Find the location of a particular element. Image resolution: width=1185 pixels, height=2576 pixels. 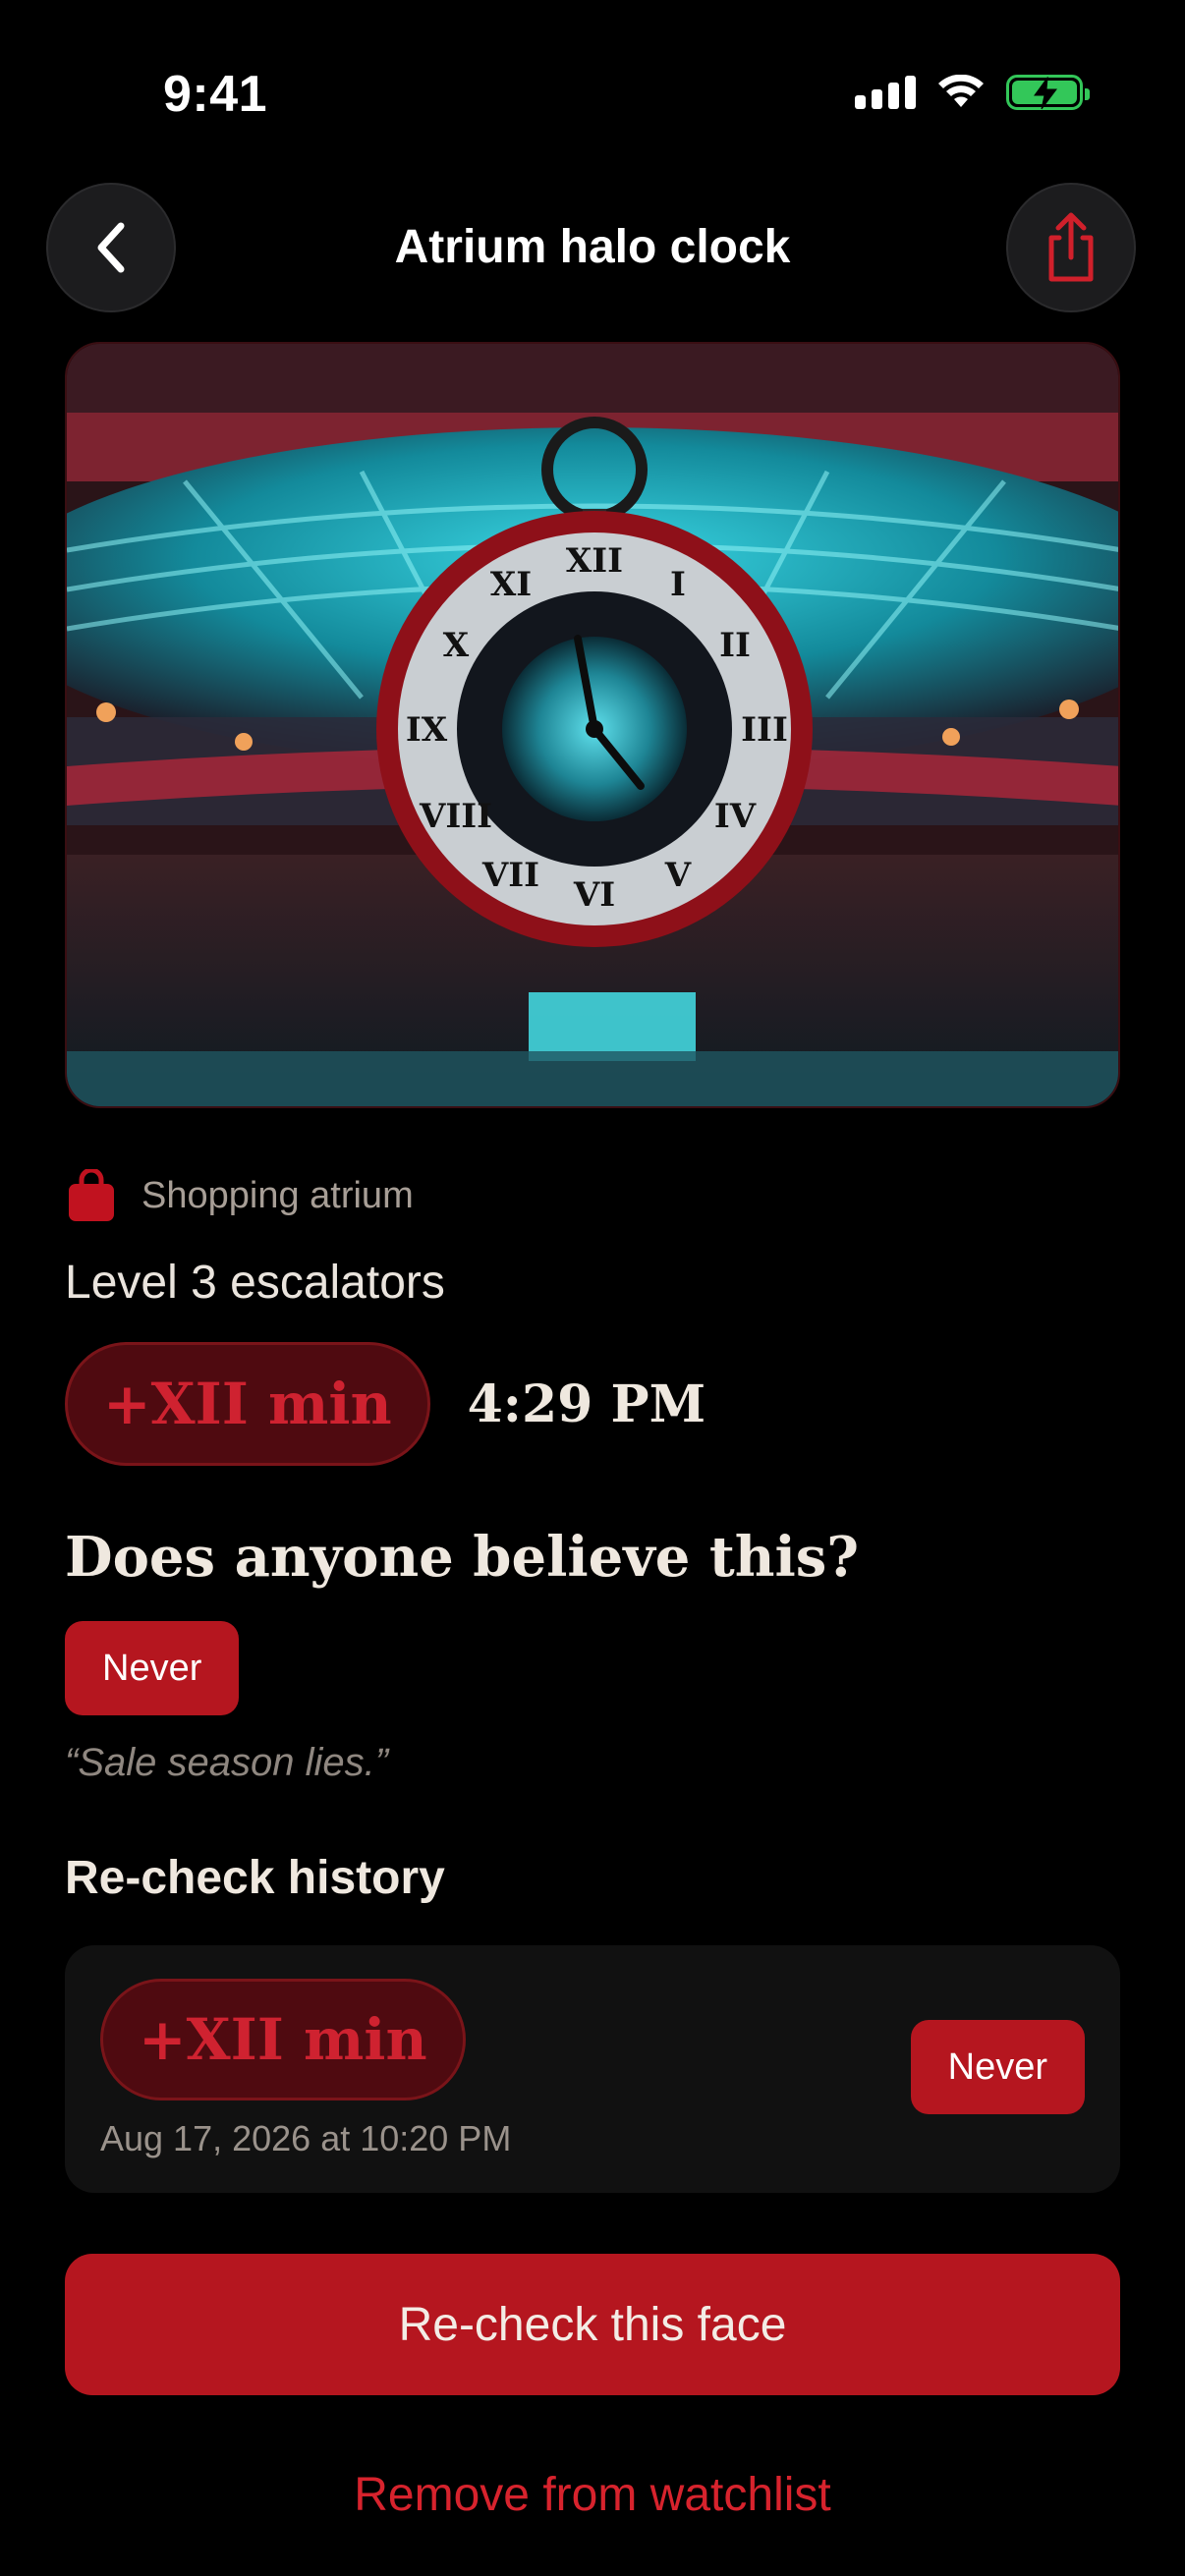

history-verdict-badge: Never is located at coordinates (998, 2067).